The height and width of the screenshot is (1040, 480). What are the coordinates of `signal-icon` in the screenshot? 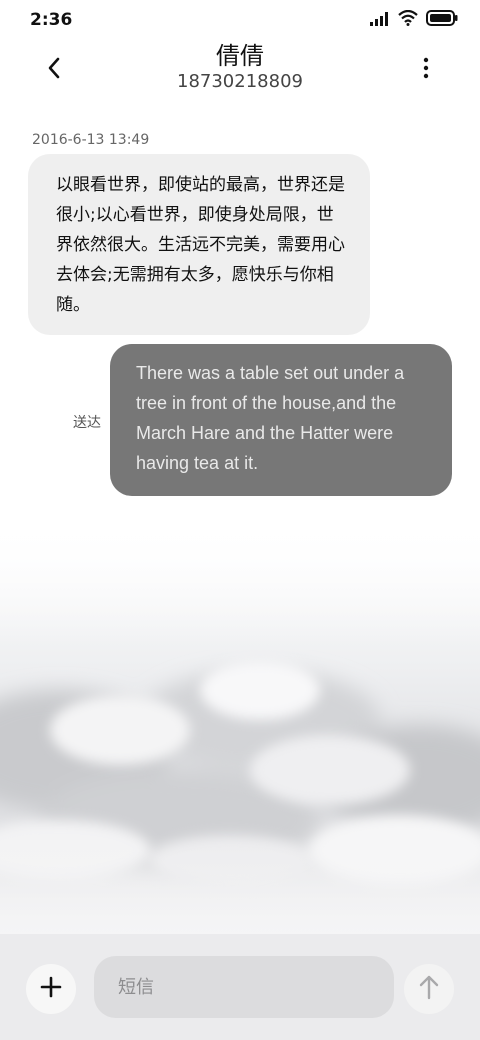 It's located at (380, 20).